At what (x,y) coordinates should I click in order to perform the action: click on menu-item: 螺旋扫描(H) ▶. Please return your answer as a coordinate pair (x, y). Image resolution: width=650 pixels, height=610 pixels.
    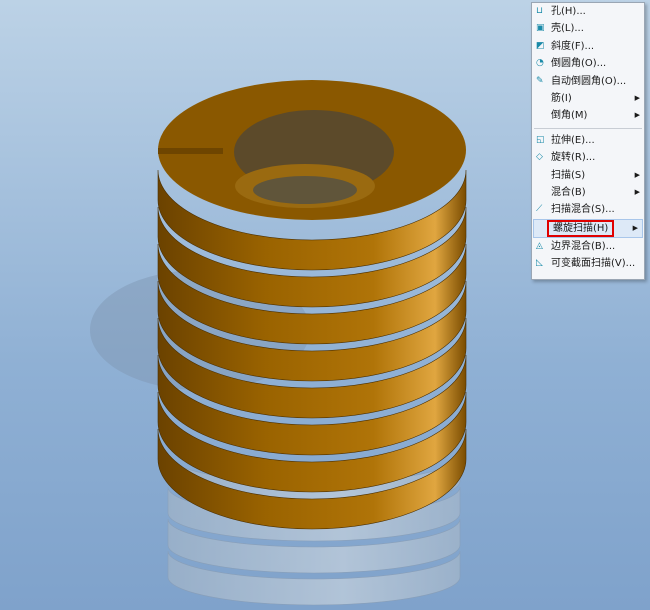
    Looking at the image, I should click on (588, 228).